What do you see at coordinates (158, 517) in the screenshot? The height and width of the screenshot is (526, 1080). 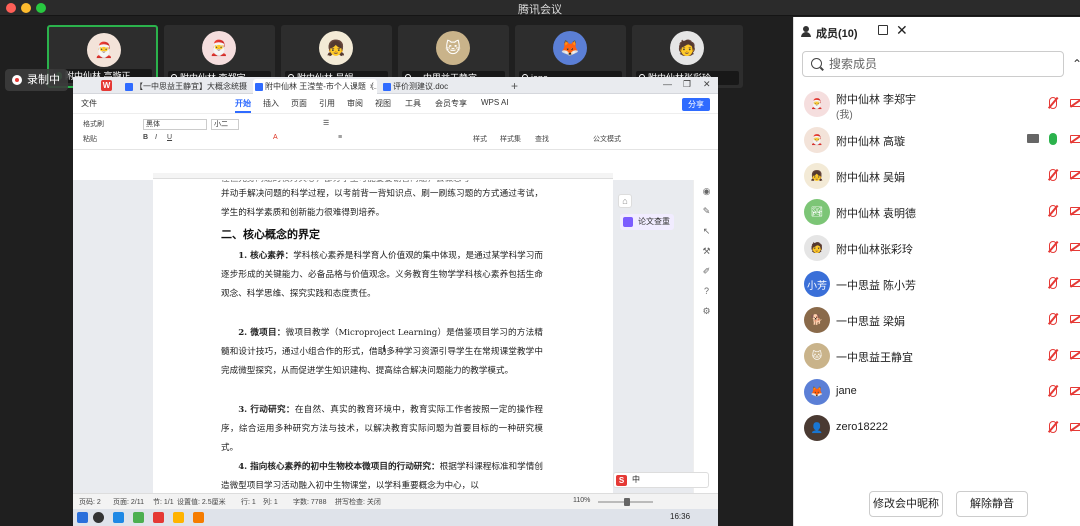 I see `wps-taskbar-icon` at bounding box center [158, 517].